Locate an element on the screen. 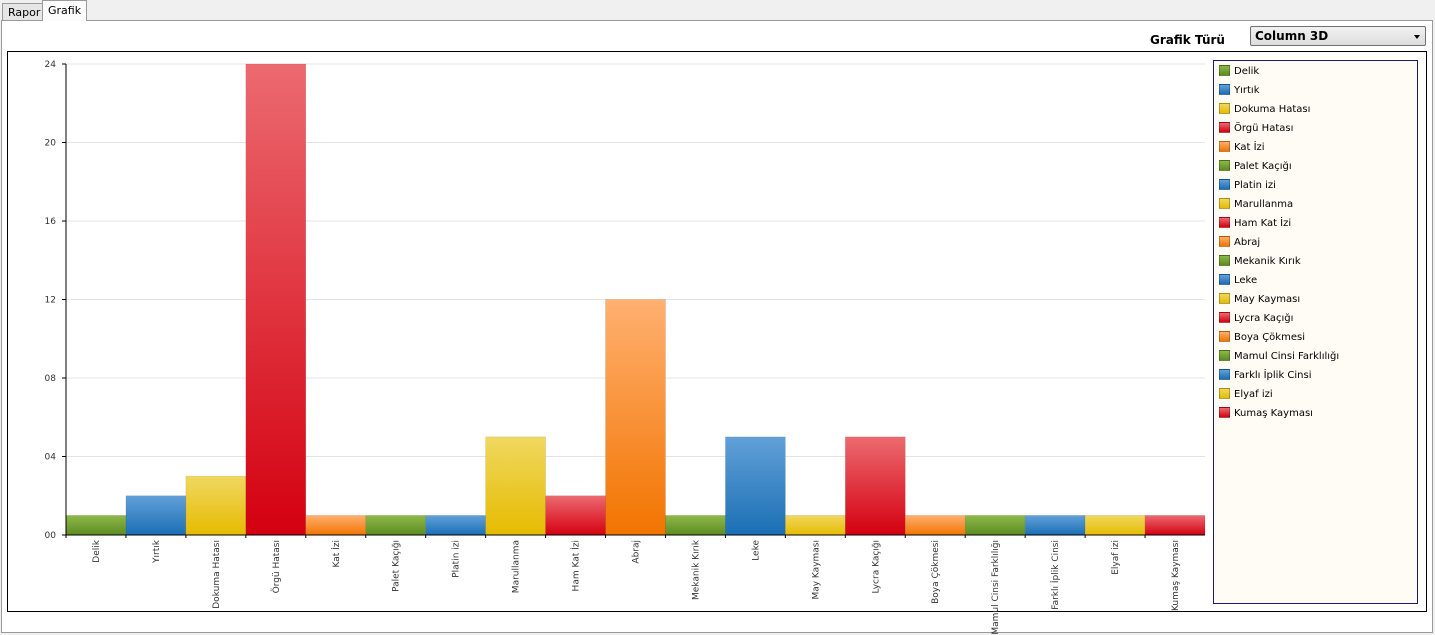 Image resolution: width=1435 pixels, height=635 pixels. x-tick-label: Elyaf izi is located at coordinates (1116, 557).